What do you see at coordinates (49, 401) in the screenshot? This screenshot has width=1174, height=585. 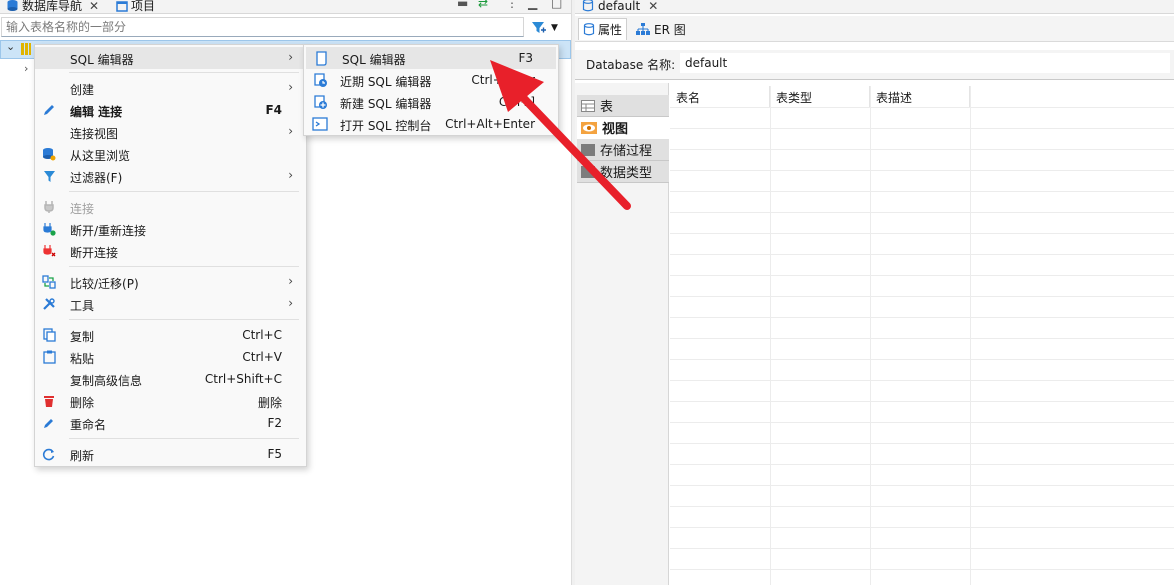 I see `trash-icon` at bounding box center [49, 401].